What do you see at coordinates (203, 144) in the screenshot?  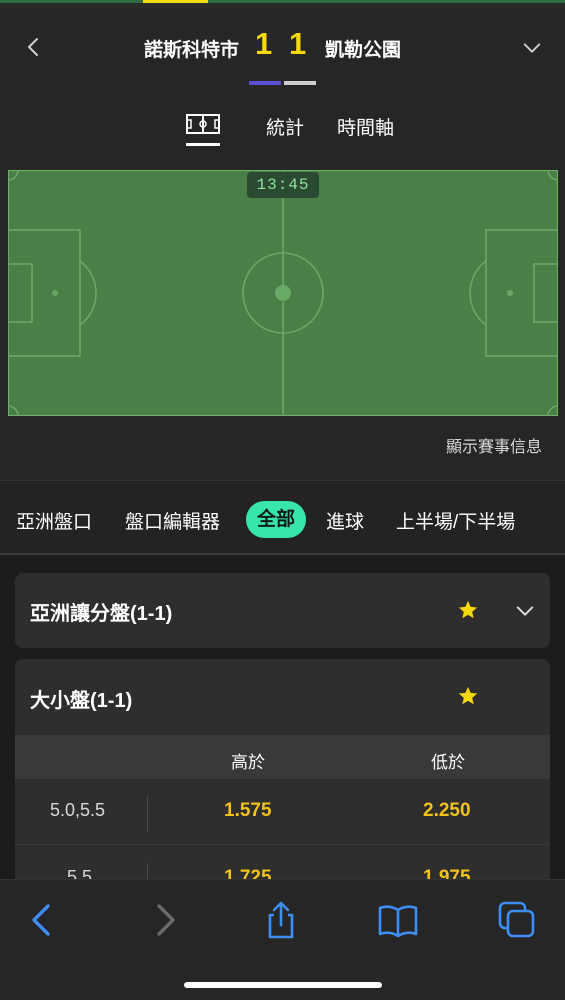 I see `active-tab-indicator` at bounding box center [203, 144].